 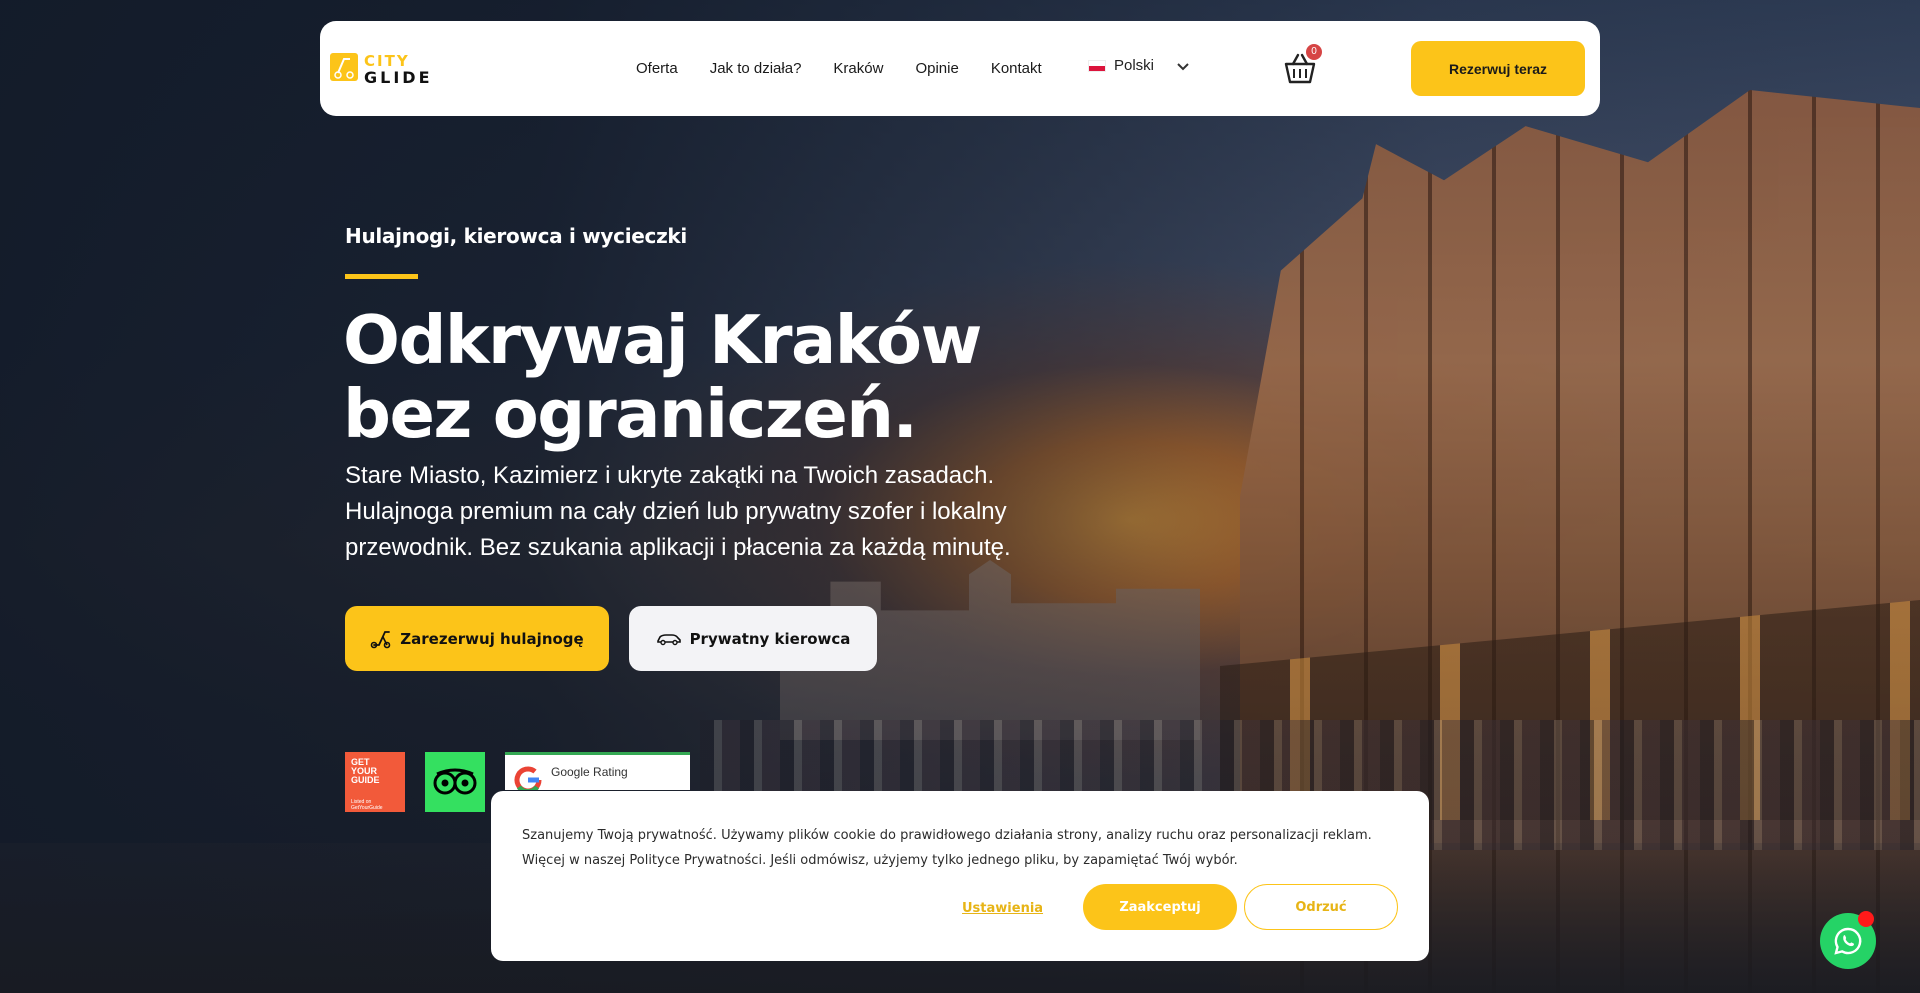 What do you see at coordinates (858, 68) in the screenshot?
I see `nav-item-krakow: Kraków` at bounding box center [858, 68].